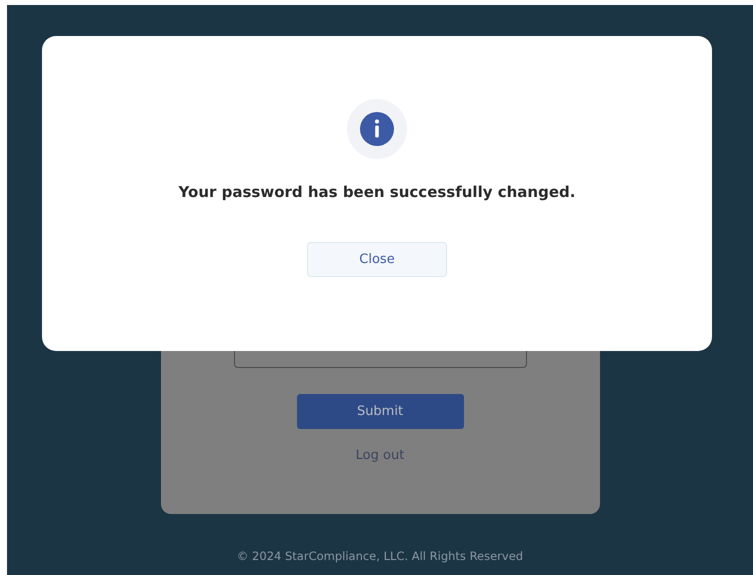 The width and height of the screenshot is (753, 575). I want to click on close-button: Close, so click(377, 259).